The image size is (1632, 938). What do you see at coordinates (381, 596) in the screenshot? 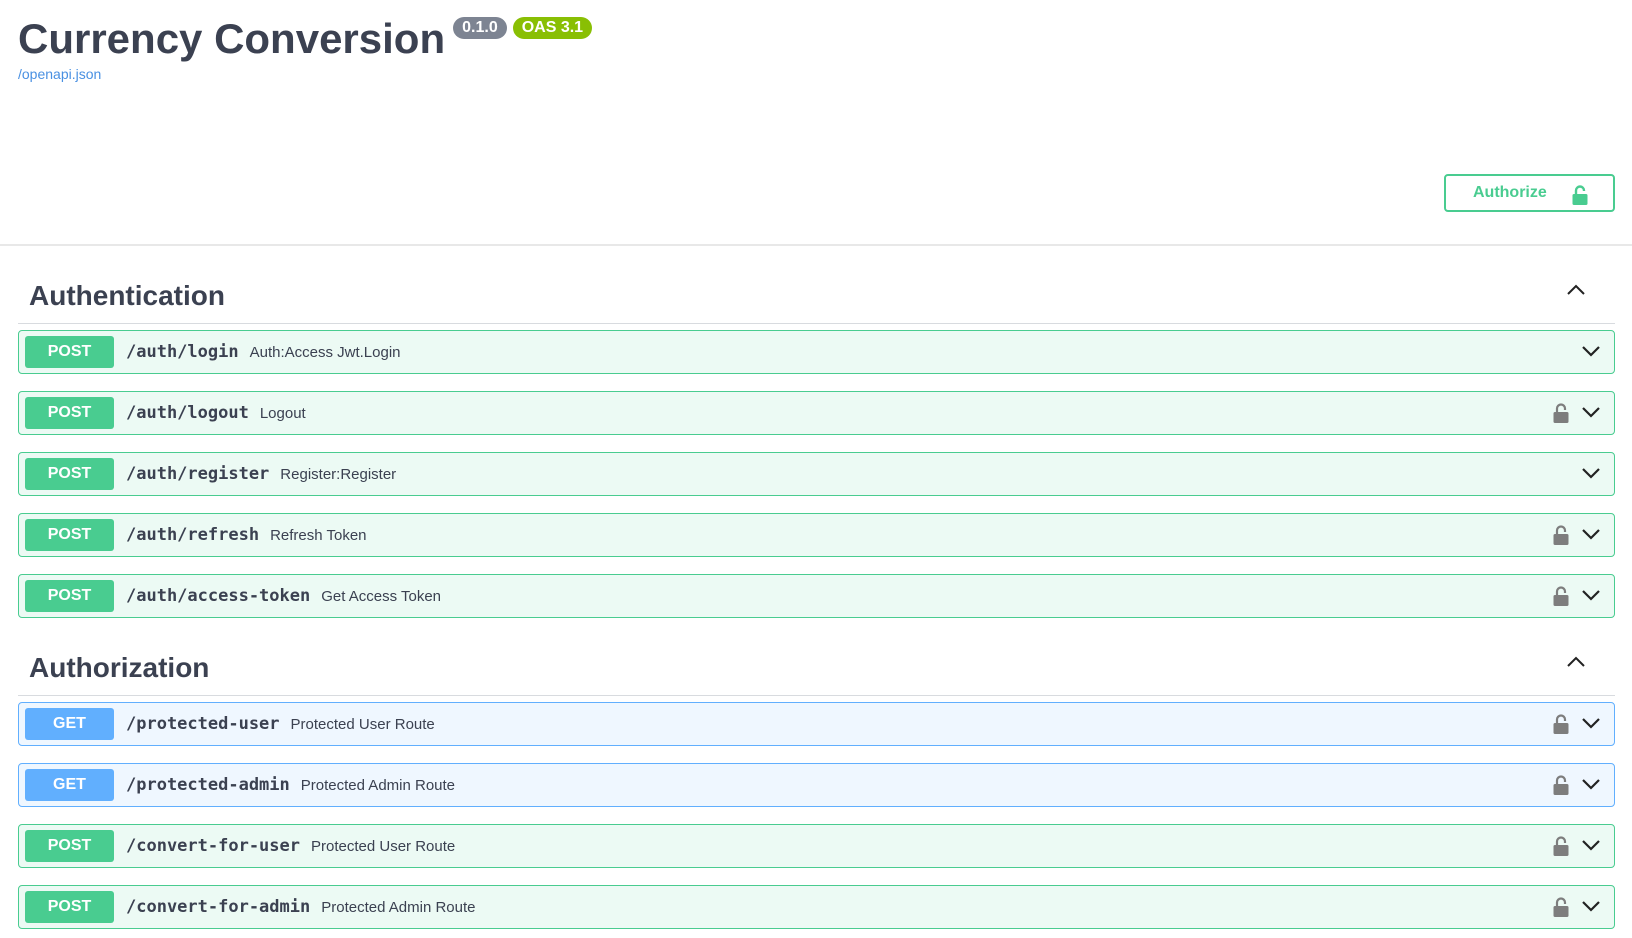
I see `operation-summary: Get Access Token` at bounding box center [381, 596].